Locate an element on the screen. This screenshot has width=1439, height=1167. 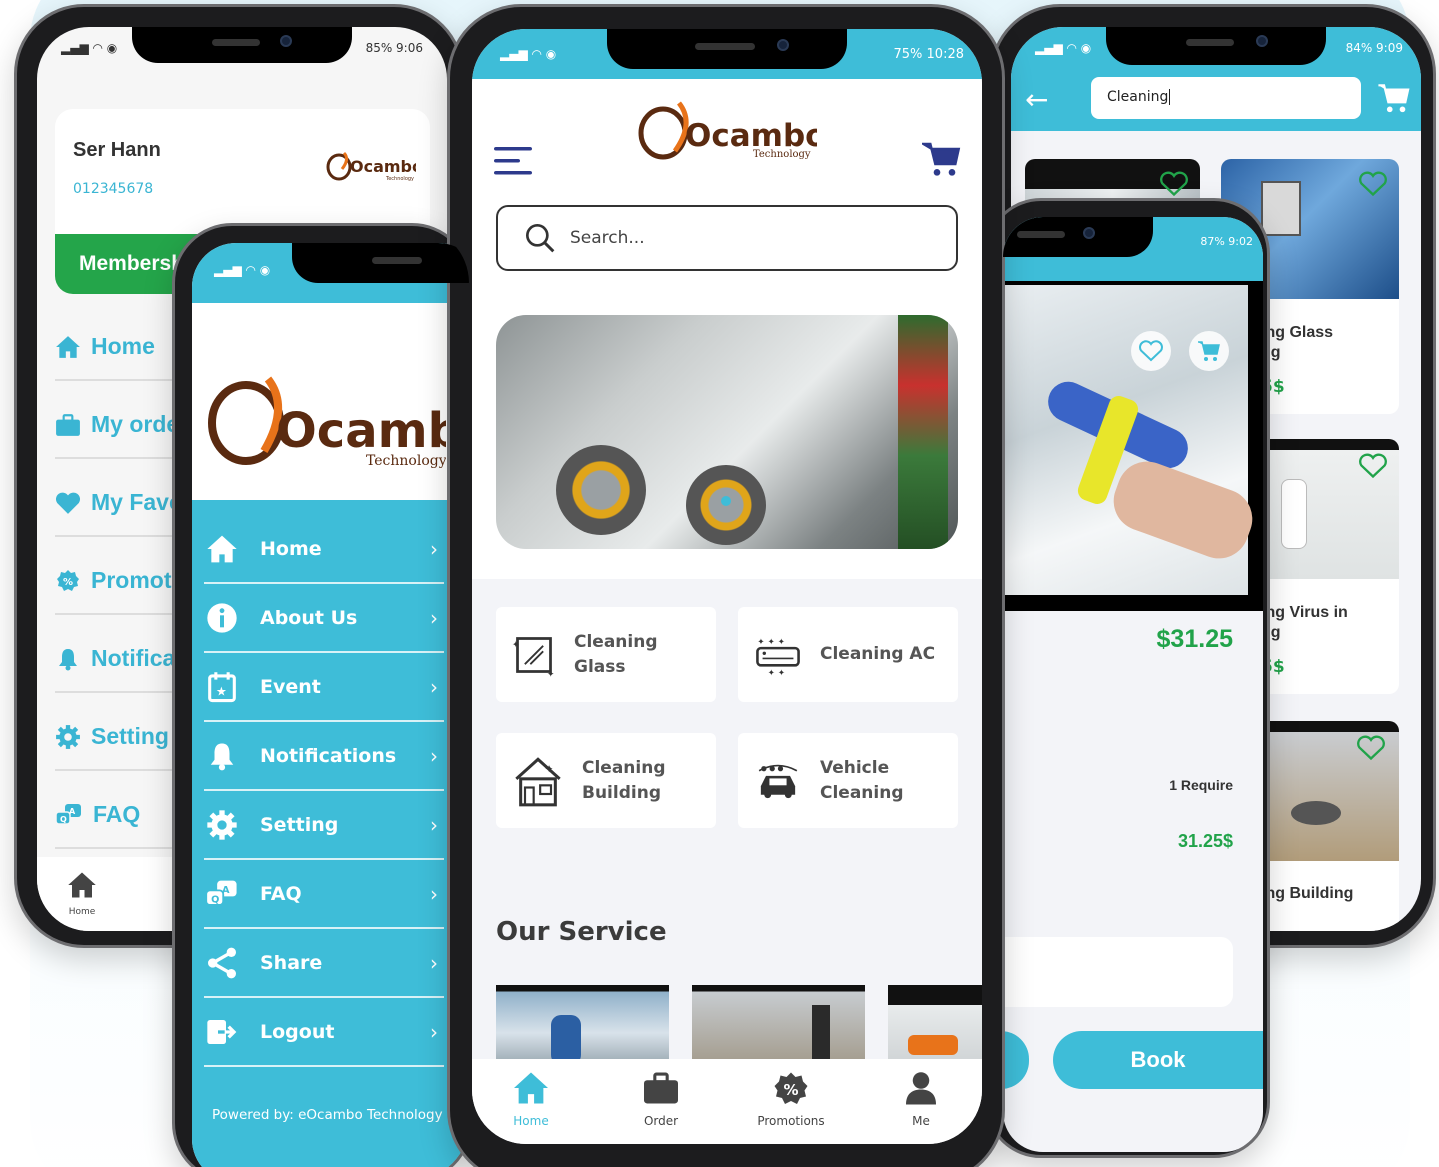
book-button: Book is located at coordinates (1158, 1060).